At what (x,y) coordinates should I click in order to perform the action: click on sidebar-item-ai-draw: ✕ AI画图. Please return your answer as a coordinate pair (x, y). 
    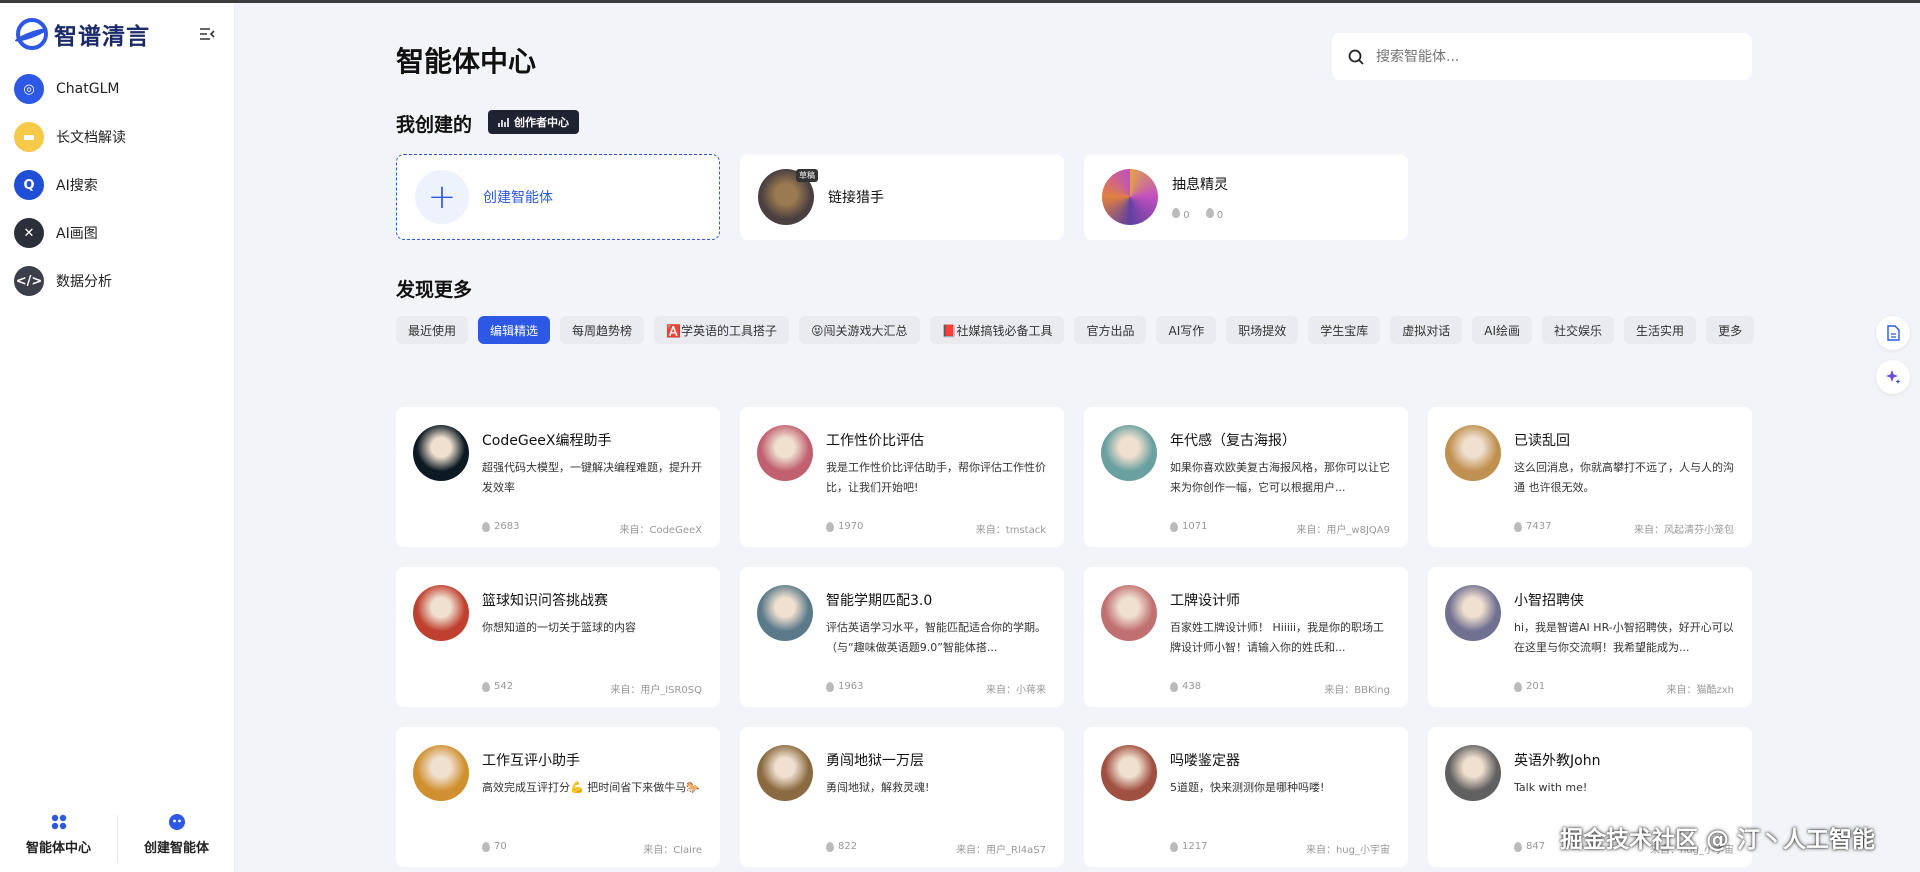
    Looking at the image, I should click on (119, 233).